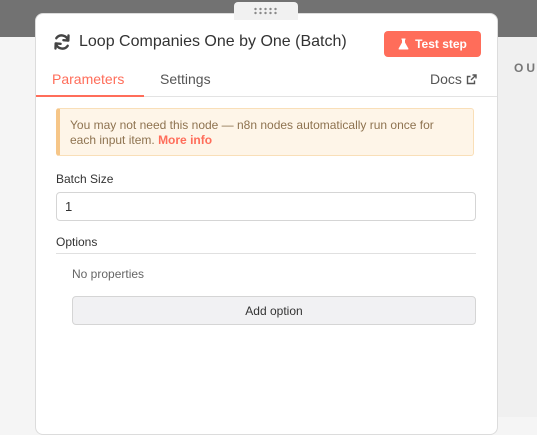 The height and width of the screenshot is (435, 537). Describe the element at coordinates (441, 44) in the screenshot. I see `test-step-label: Test step` at that location.